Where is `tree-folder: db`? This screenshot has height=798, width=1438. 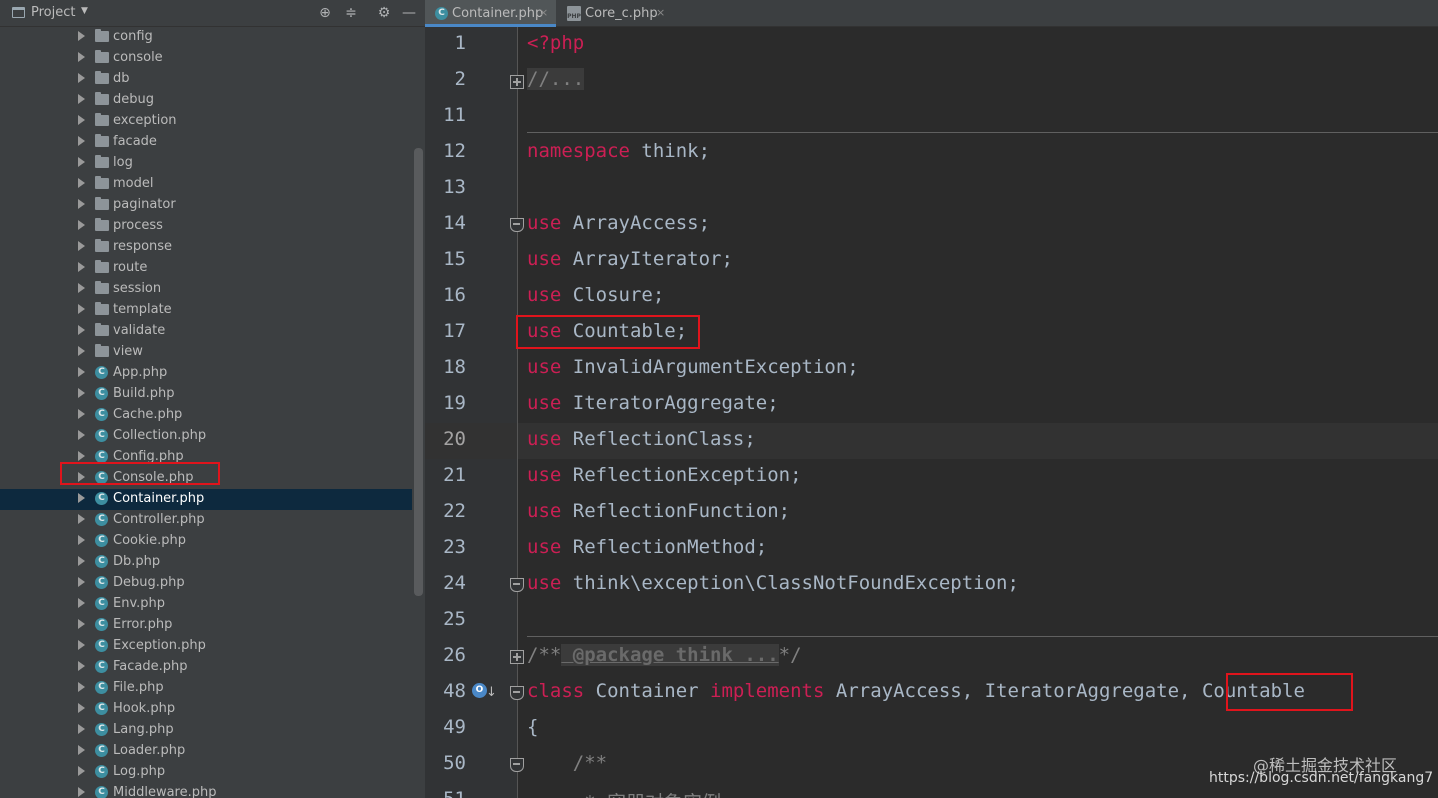
tree-folder: db is located at coordinates (206, 79).